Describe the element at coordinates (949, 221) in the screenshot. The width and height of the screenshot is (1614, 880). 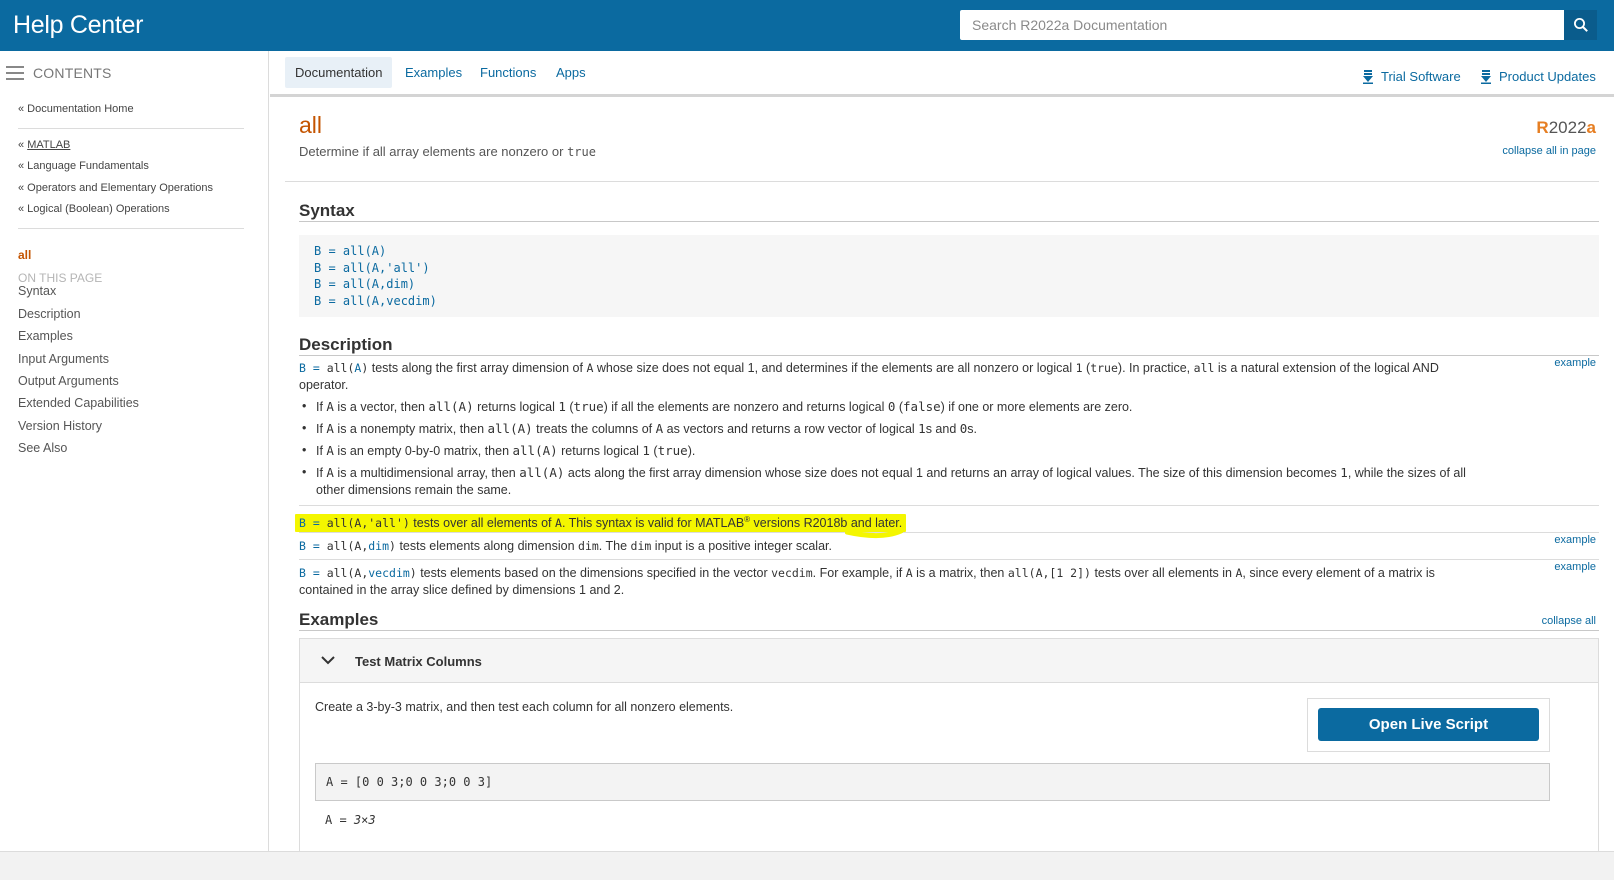
I see `syntax-rule` at that location.